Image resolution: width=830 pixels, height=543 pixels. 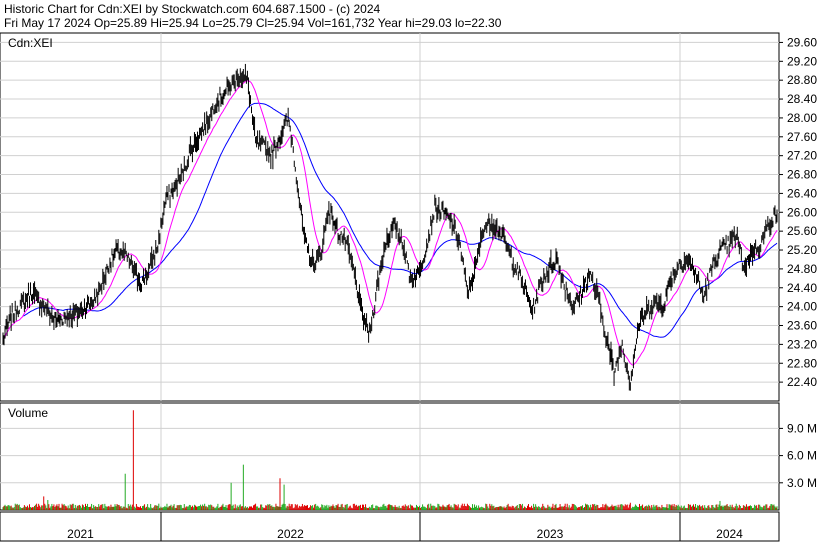 What do you see at coordinates (802, 456) in the screenshot?
I see `volume-tick-label: 6.0 M` at bounding box center [802, 456].